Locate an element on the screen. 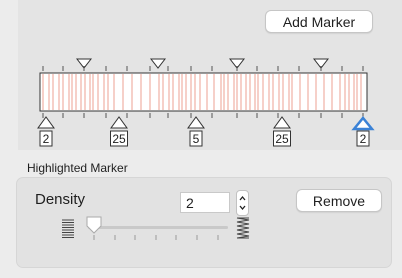 Image resolution: width=402 pixels, height=278 pixels. slider-thumb is located at coordinates (94, 225).